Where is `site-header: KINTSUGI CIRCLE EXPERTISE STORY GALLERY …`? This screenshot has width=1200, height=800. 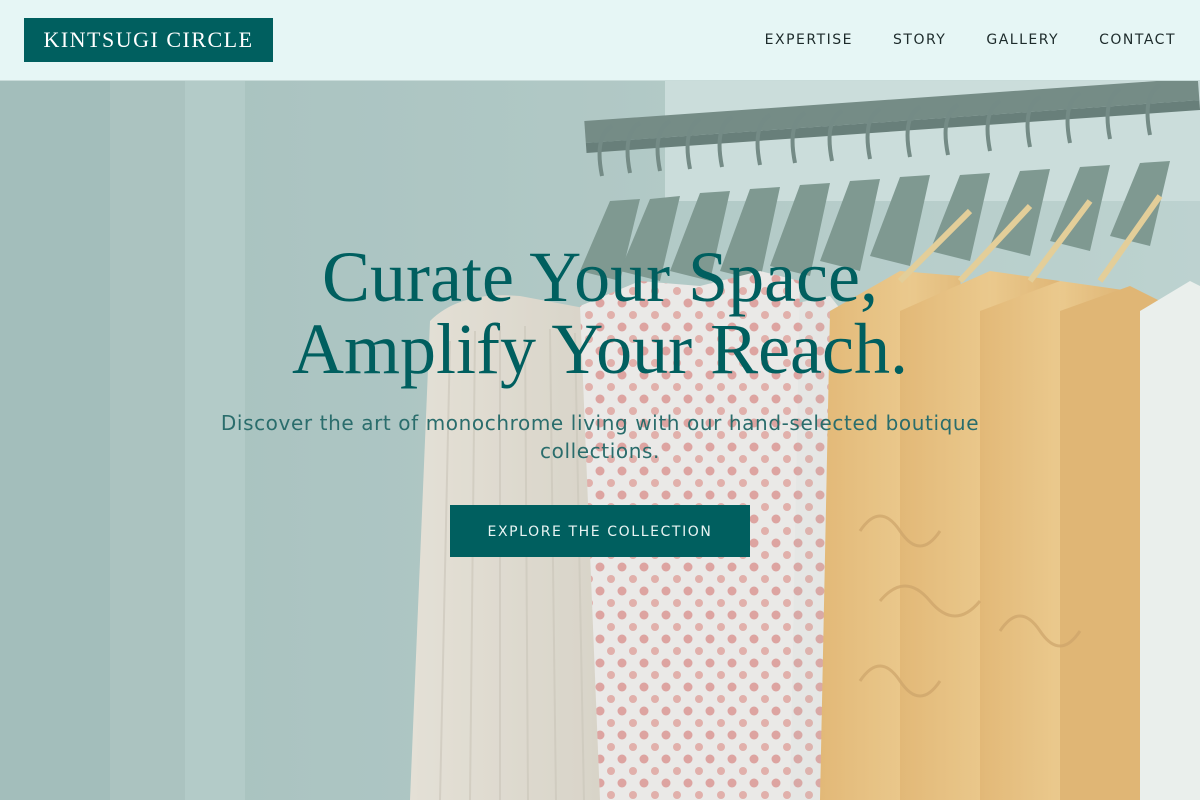
site-header: KINTSUGI CIRCLE EXPERTISE STORY GALLERY … is located at coordinates (600, 40).